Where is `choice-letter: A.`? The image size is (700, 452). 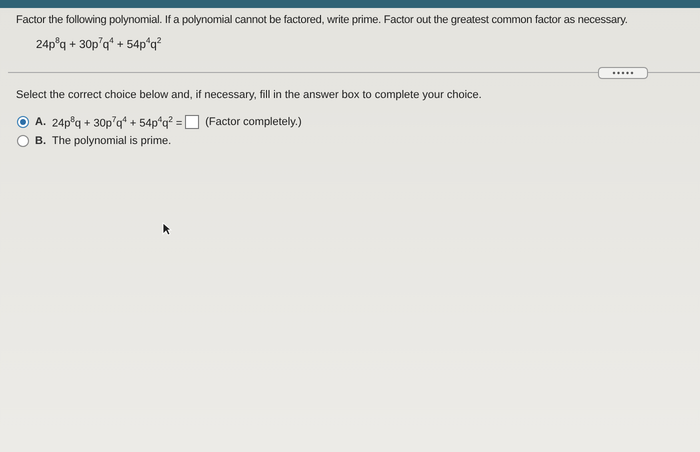 choice-letter: A. is located at coordinates (40, 122).